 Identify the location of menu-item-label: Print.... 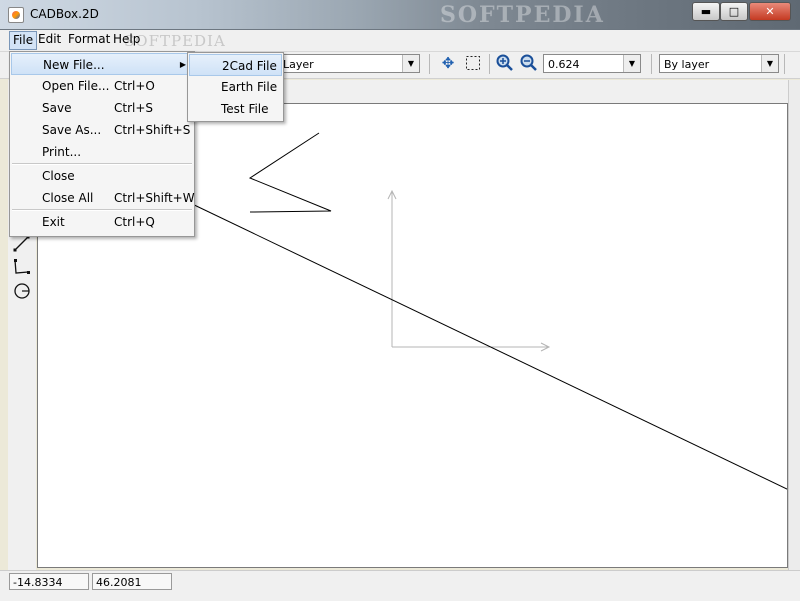
(62, 152).